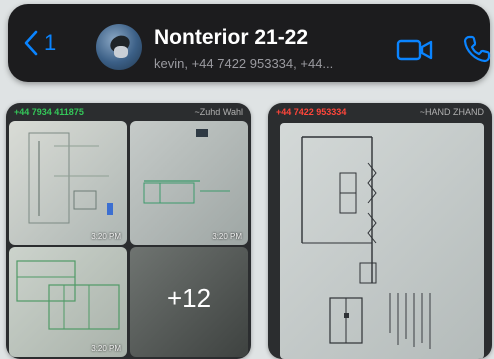 The width and height of the screenshot is (494, 359). Describe the element at coordinates (40, 43) in the screenshot. I see `back-button: 1` at that location.